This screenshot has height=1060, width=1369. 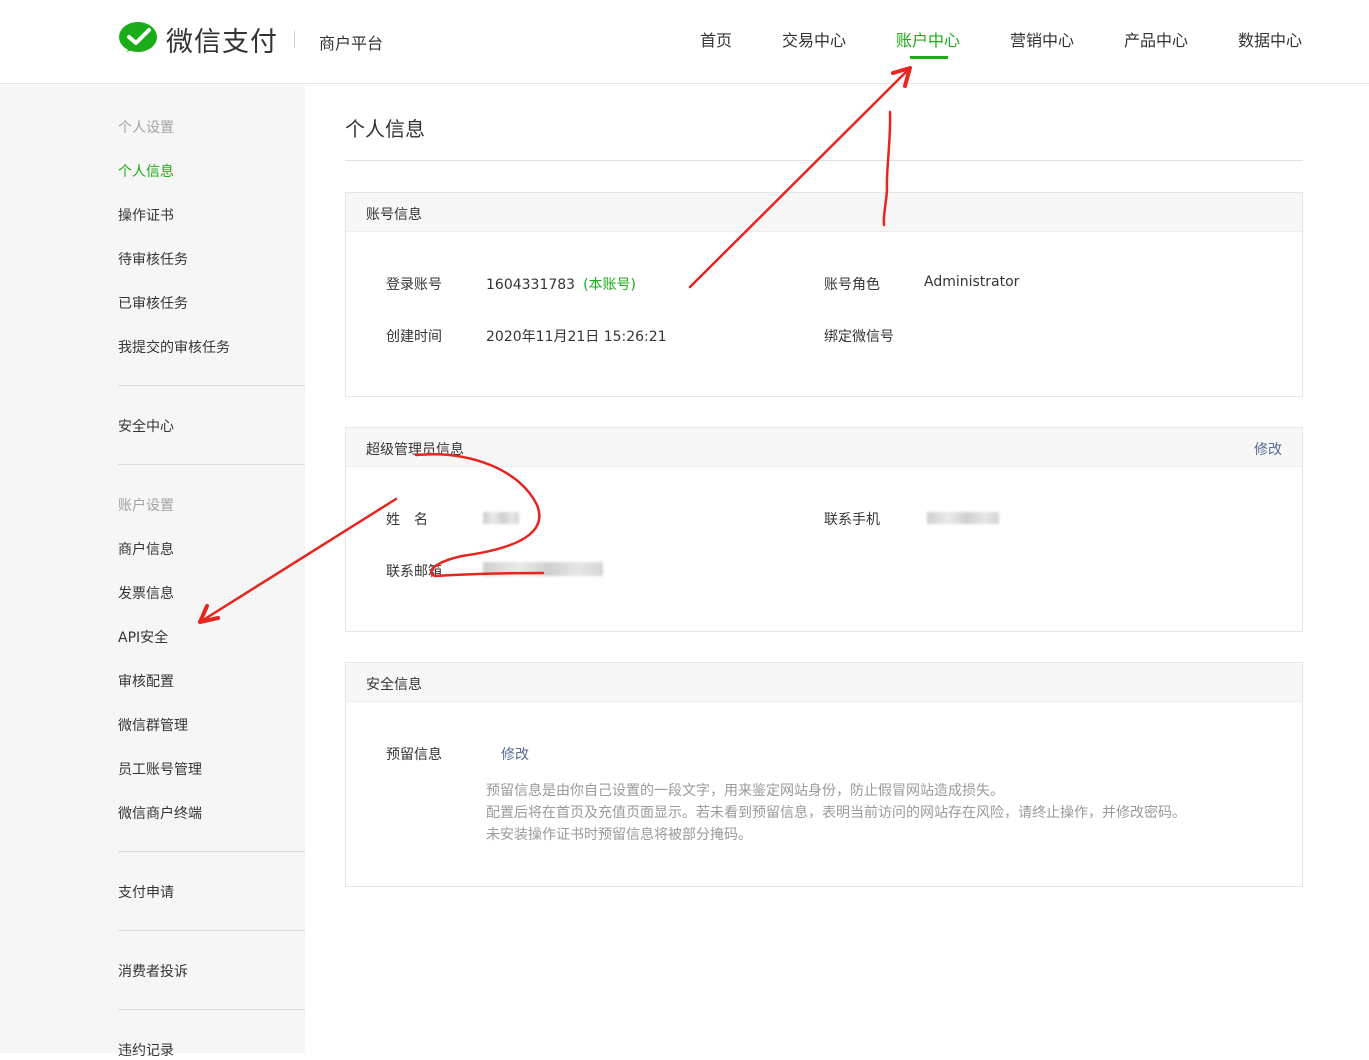 What do you see at coordinates (153, 259) in the screenshot?
I see `sidebar-item-pending-review: 待审核任务` at bounding box center [153, 259].